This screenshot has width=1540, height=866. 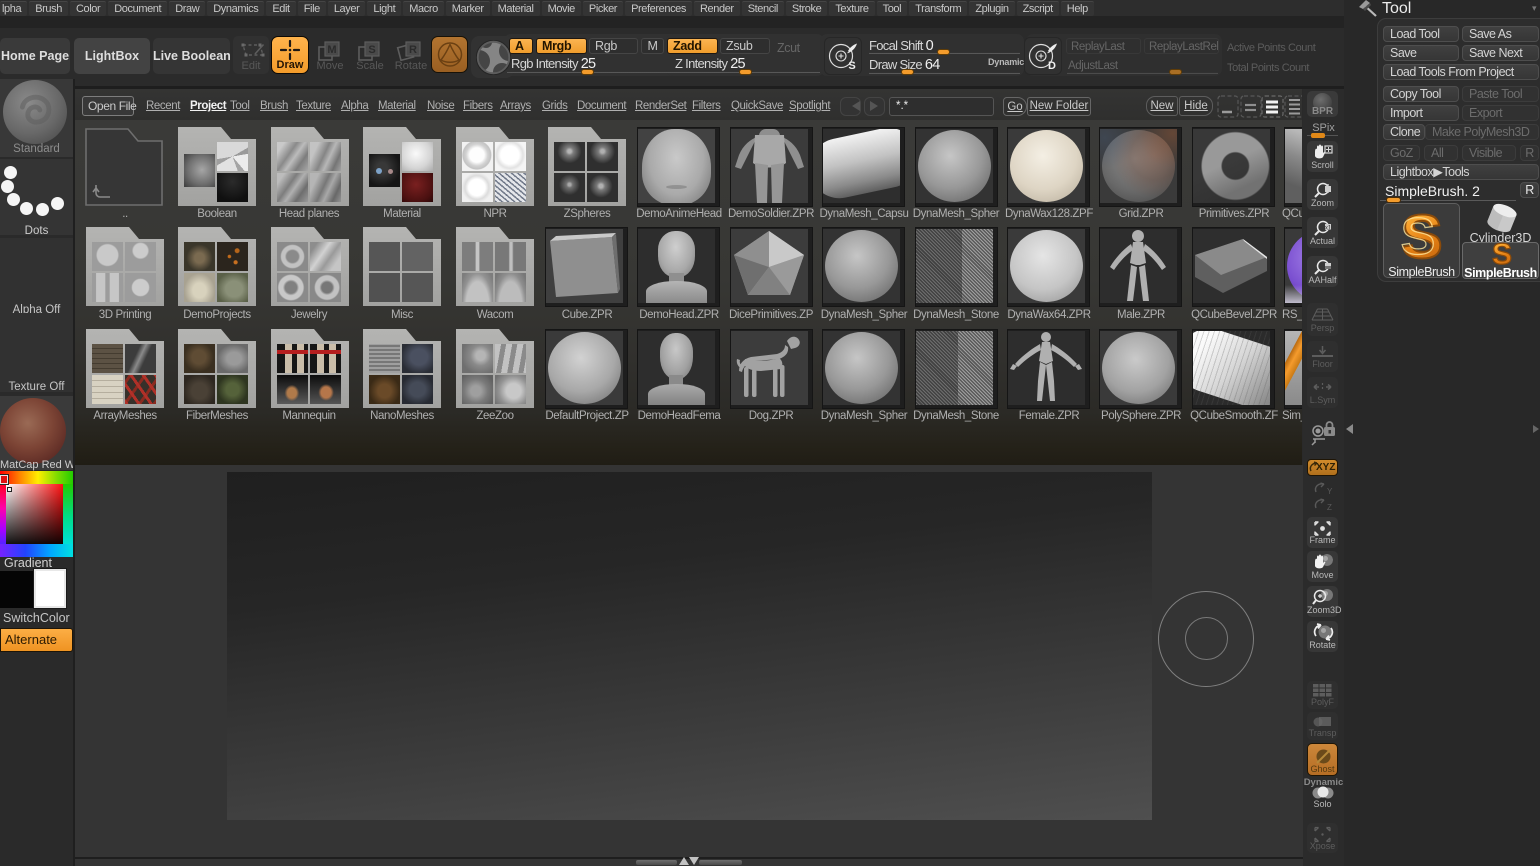 I want to click on svg-text: Y, so click(x=1330, y=491).